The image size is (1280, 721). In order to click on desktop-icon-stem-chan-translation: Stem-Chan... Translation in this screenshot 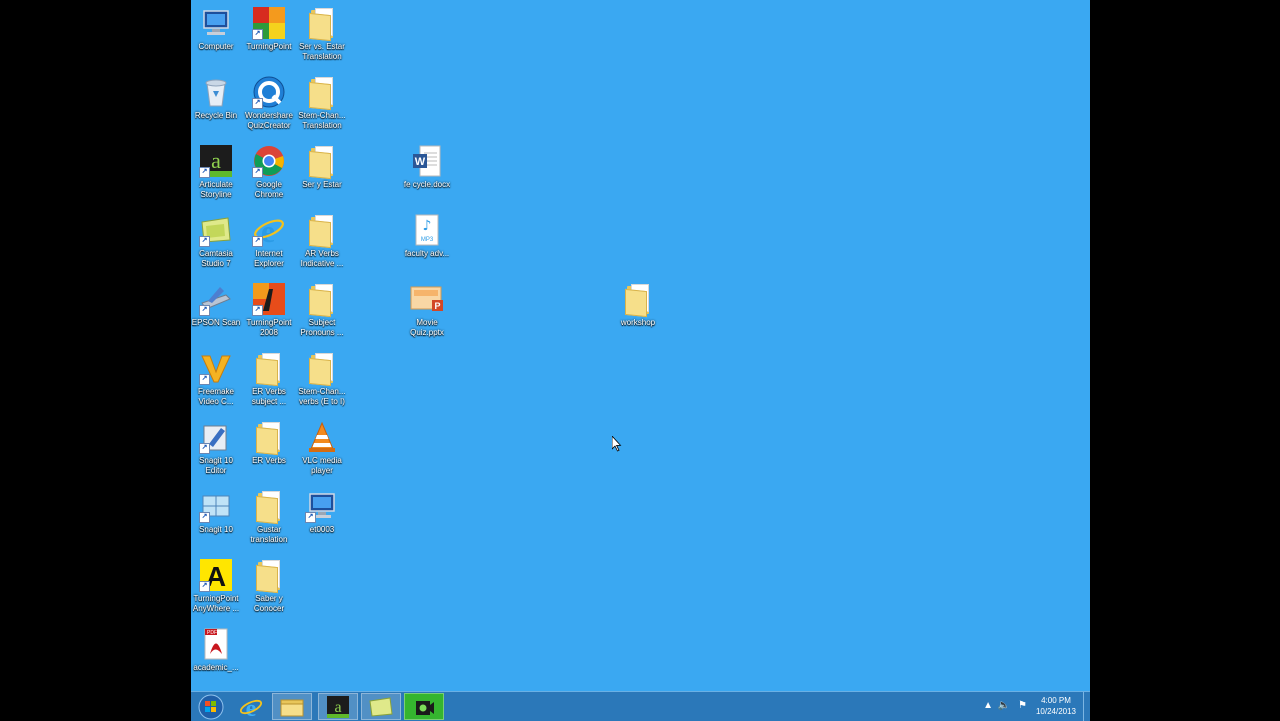, I will do `click(322, 100)`.